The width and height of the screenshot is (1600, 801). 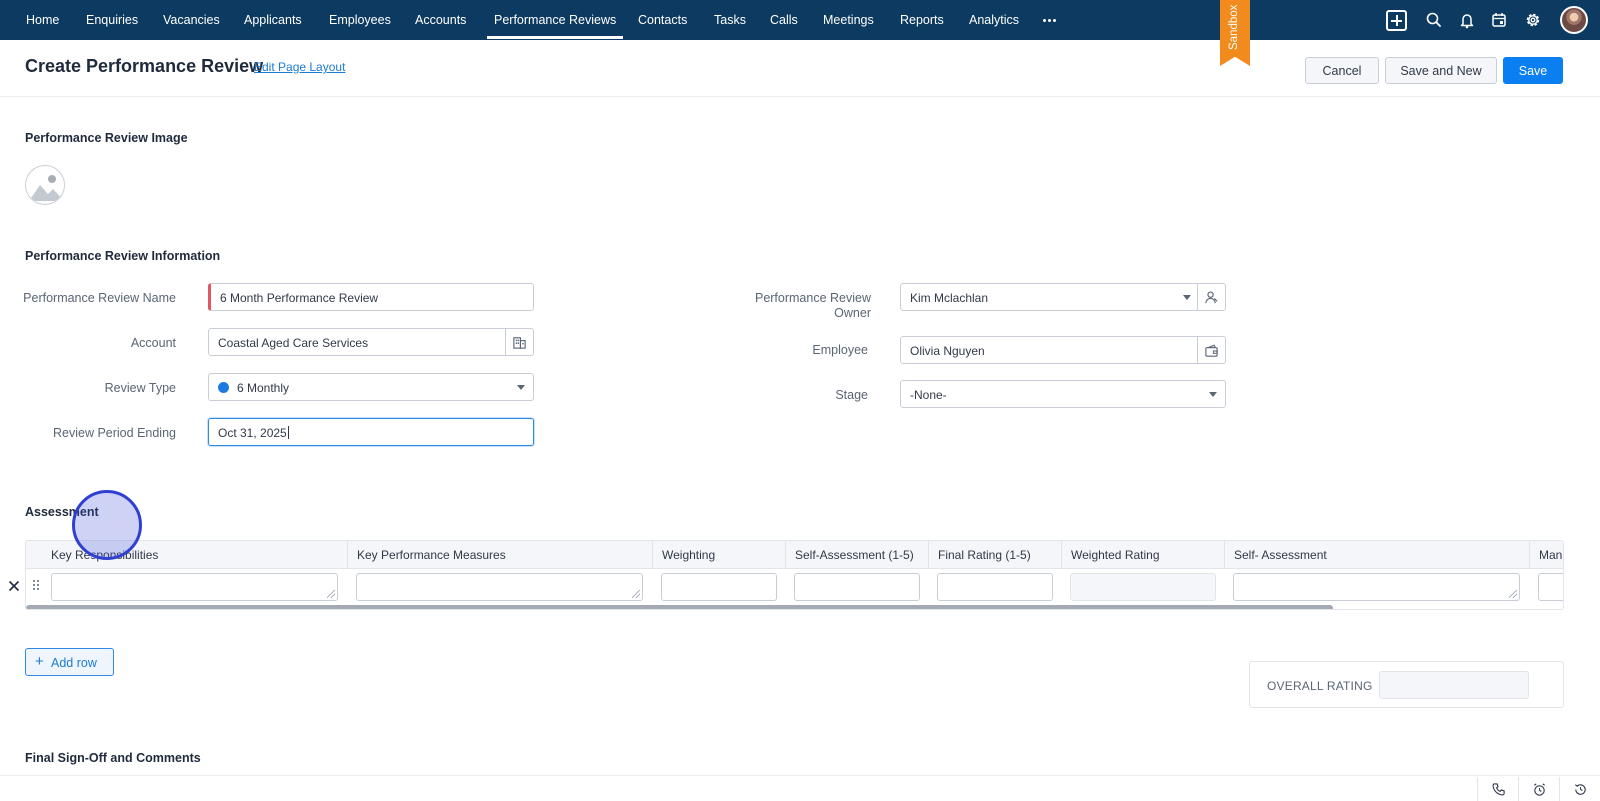 What do you see at coordinates (194, 587) in the screenshot?
I see `key-responsibilities-textarea` at bounding box center [194, 587].